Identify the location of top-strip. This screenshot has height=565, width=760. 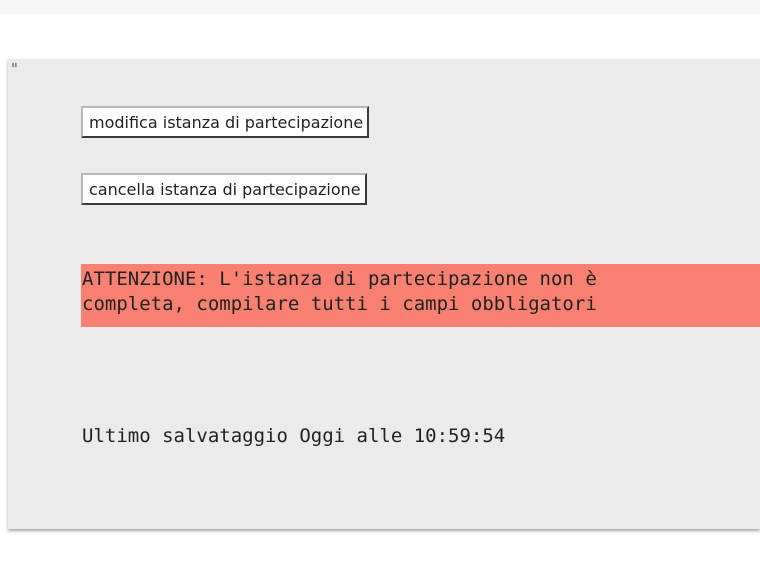
(380, 7).